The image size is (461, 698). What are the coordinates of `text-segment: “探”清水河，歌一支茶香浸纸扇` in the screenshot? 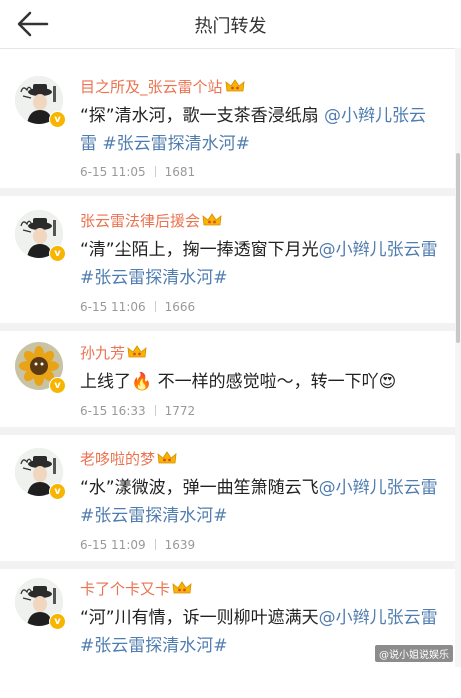 It's located at (202, 116).